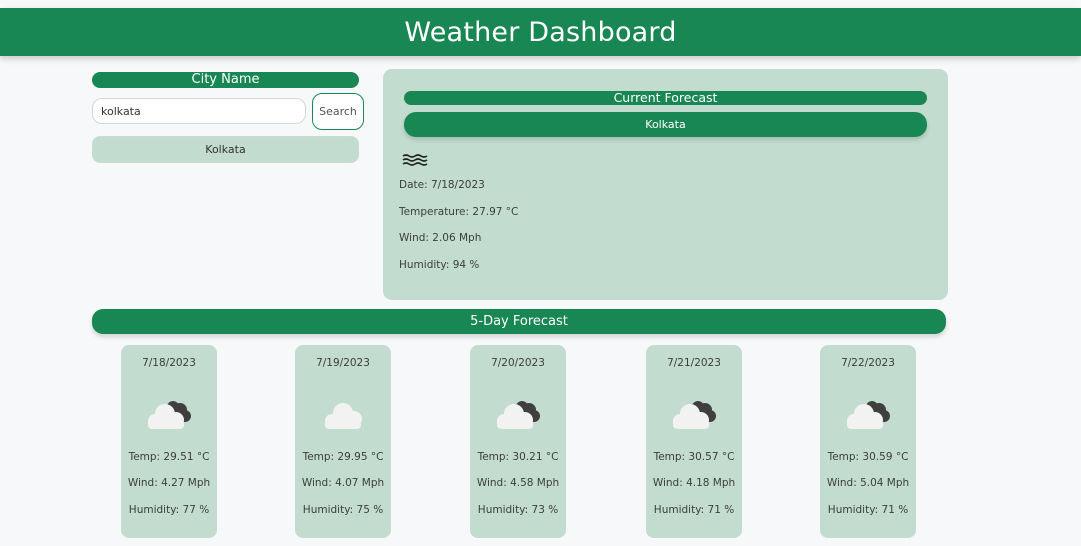 The image size is (1081, 546). What do you see at coordinates (199, 111) in the screenshot?
I see `city-search-input` at bounding box center [199, 111].